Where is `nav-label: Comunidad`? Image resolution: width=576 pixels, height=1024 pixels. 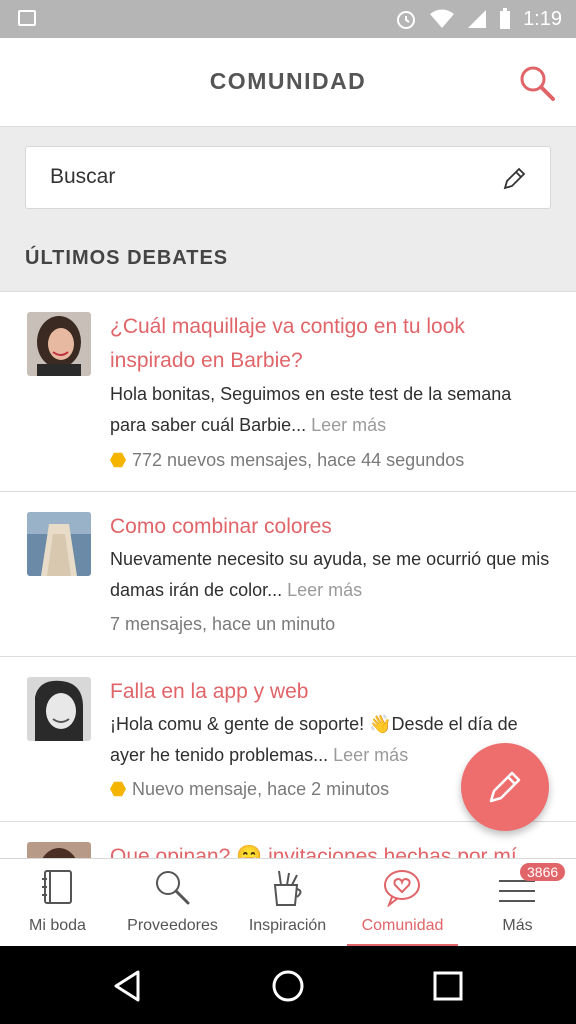
nav-label: Comunidad is located at coordinates (402, 925).